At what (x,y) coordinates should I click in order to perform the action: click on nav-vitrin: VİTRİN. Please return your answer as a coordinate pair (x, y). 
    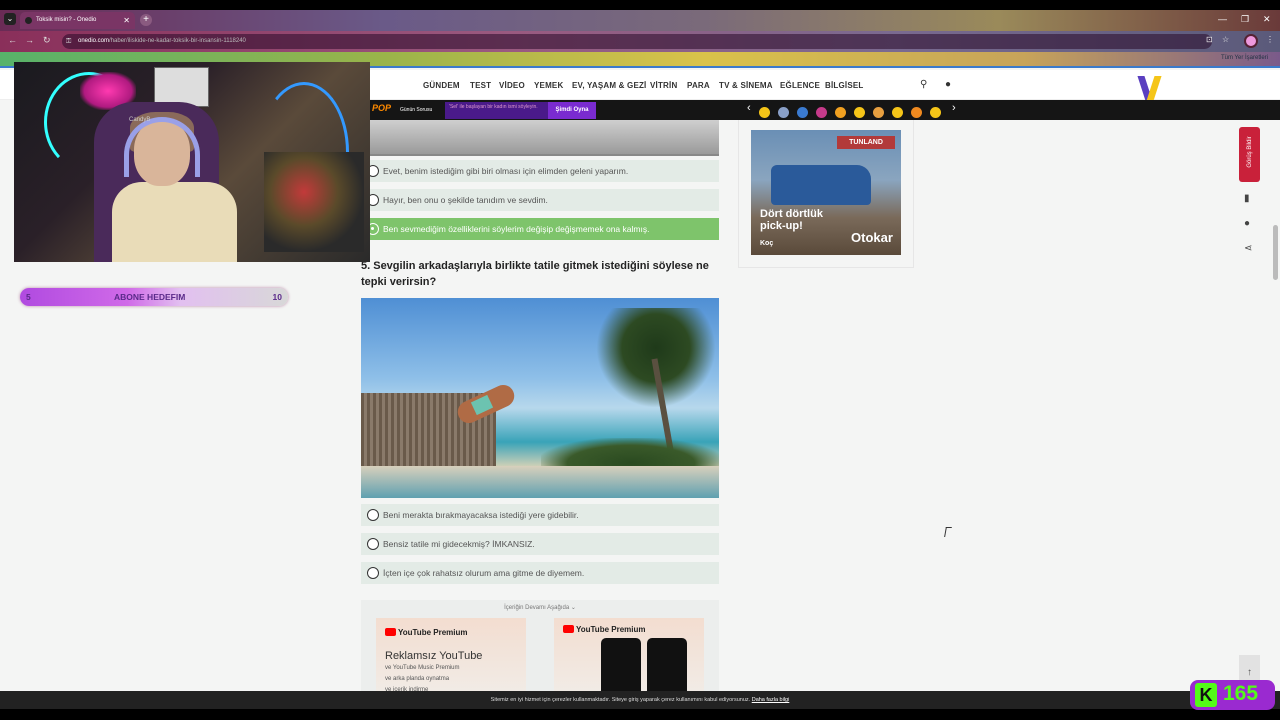
    Looking at the image, I should click on (663, 85).